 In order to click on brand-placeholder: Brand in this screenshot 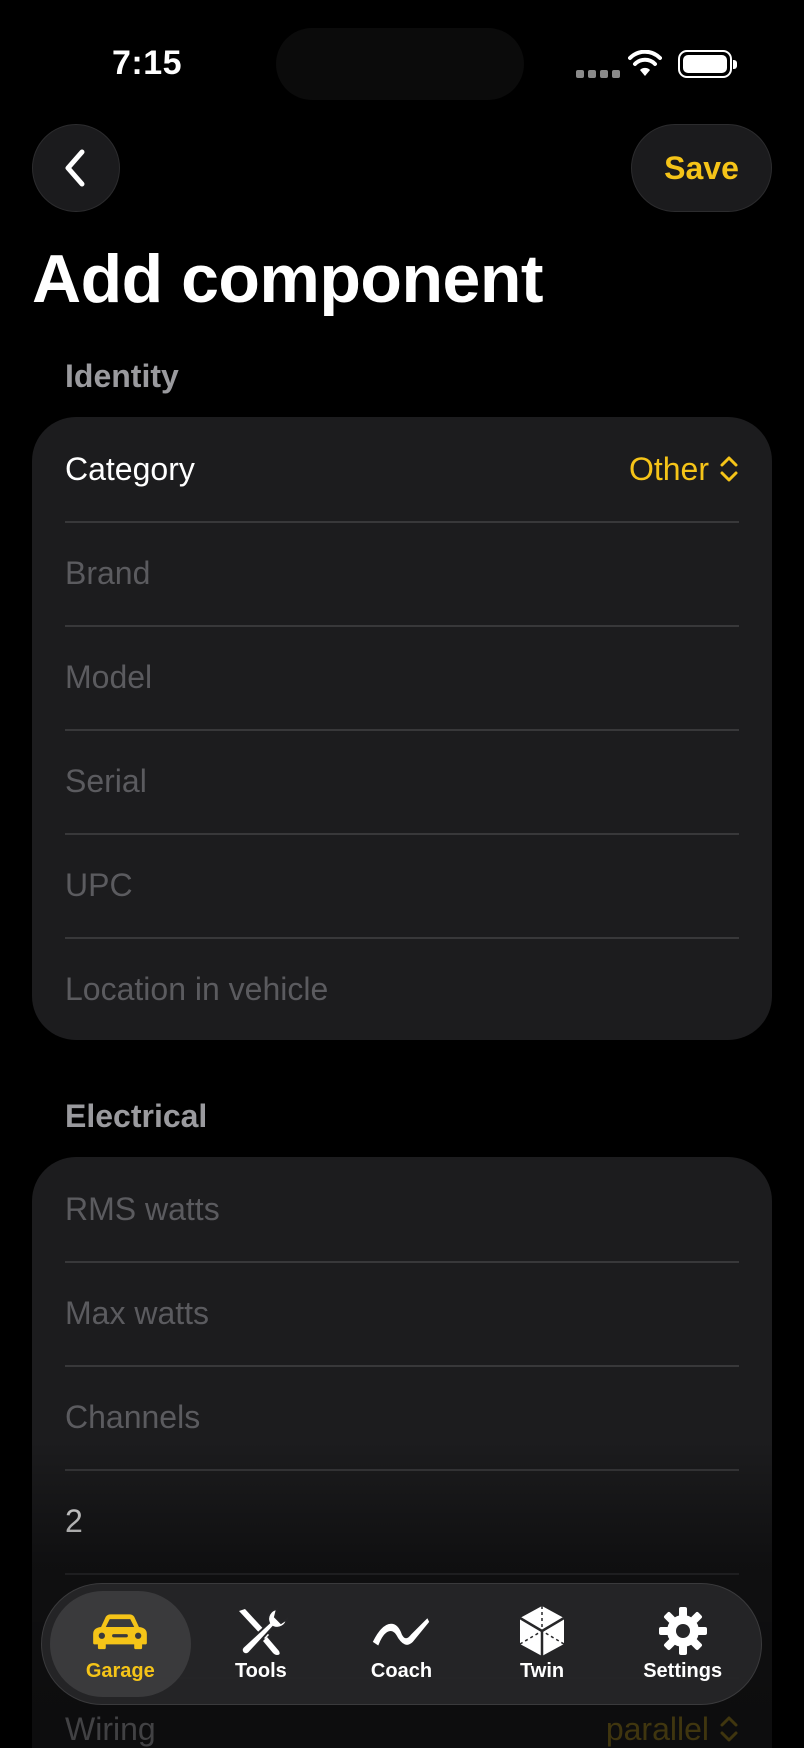, I will do `click(108, 572)`.